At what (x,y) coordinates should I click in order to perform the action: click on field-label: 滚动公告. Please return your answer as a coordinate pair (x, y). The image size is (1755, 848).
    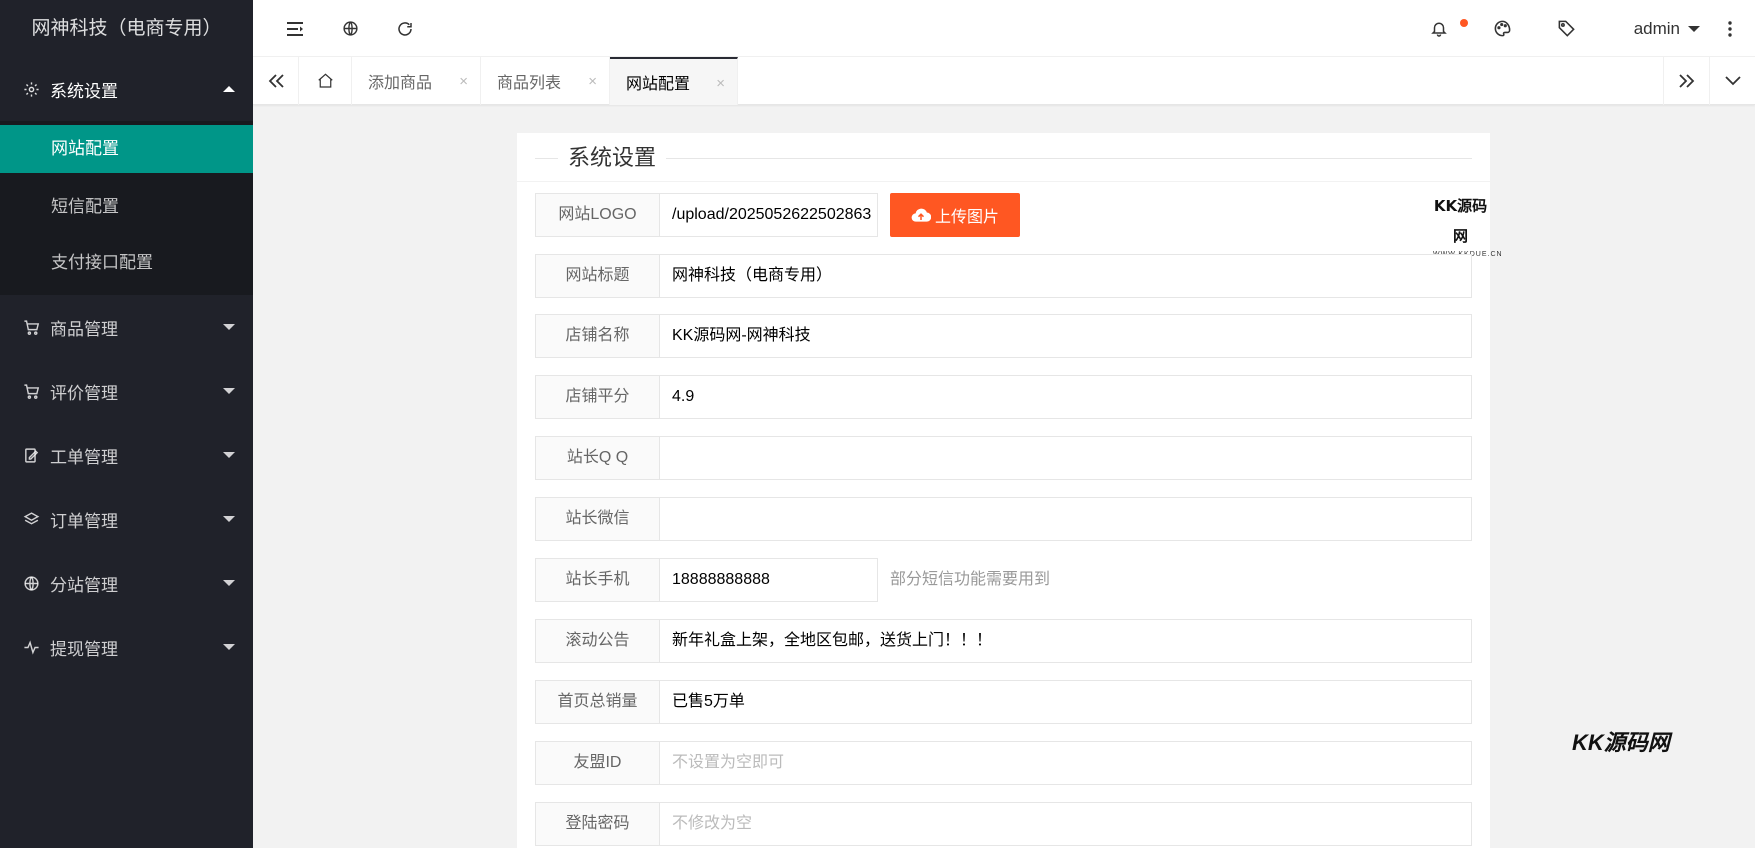
    Looking at the image, I should click on (597, 641).